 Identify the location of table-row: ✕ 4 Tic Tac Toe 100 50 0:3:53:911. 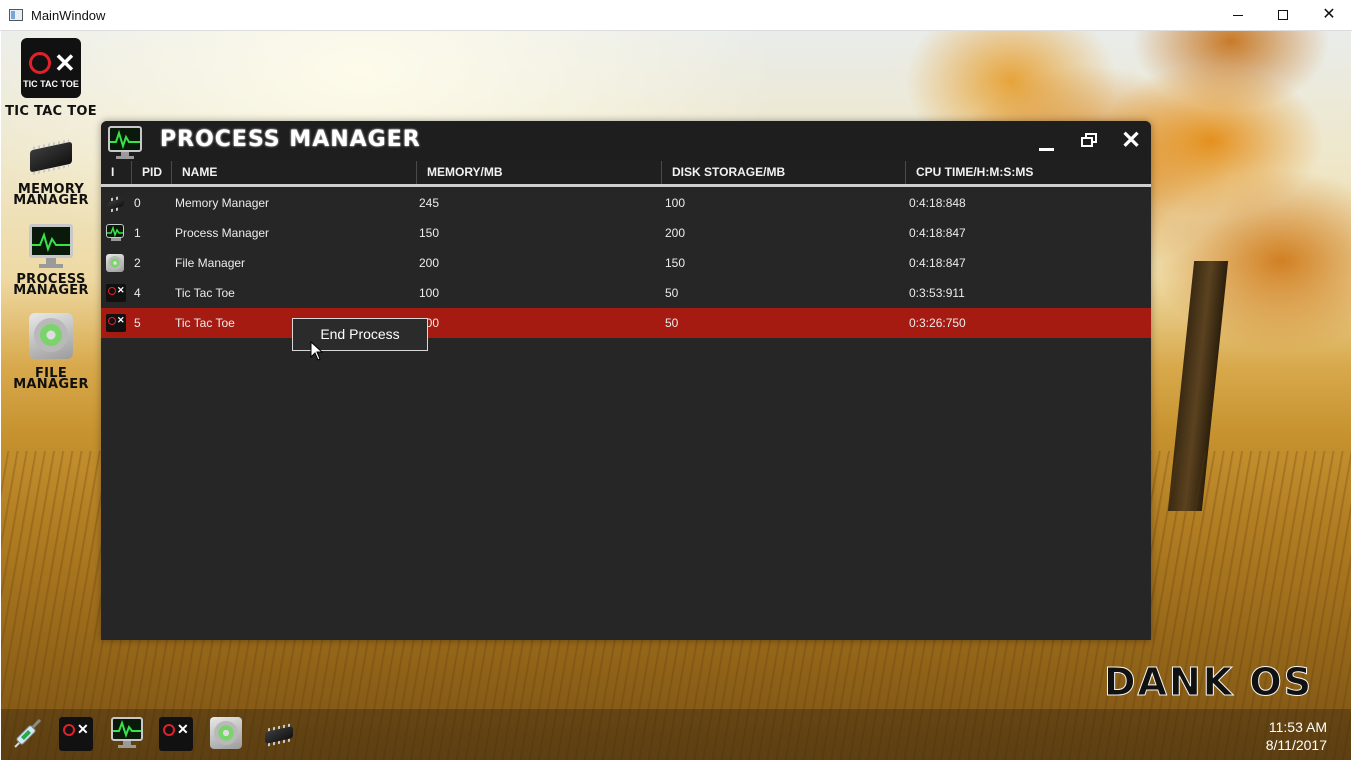
(626, 293).